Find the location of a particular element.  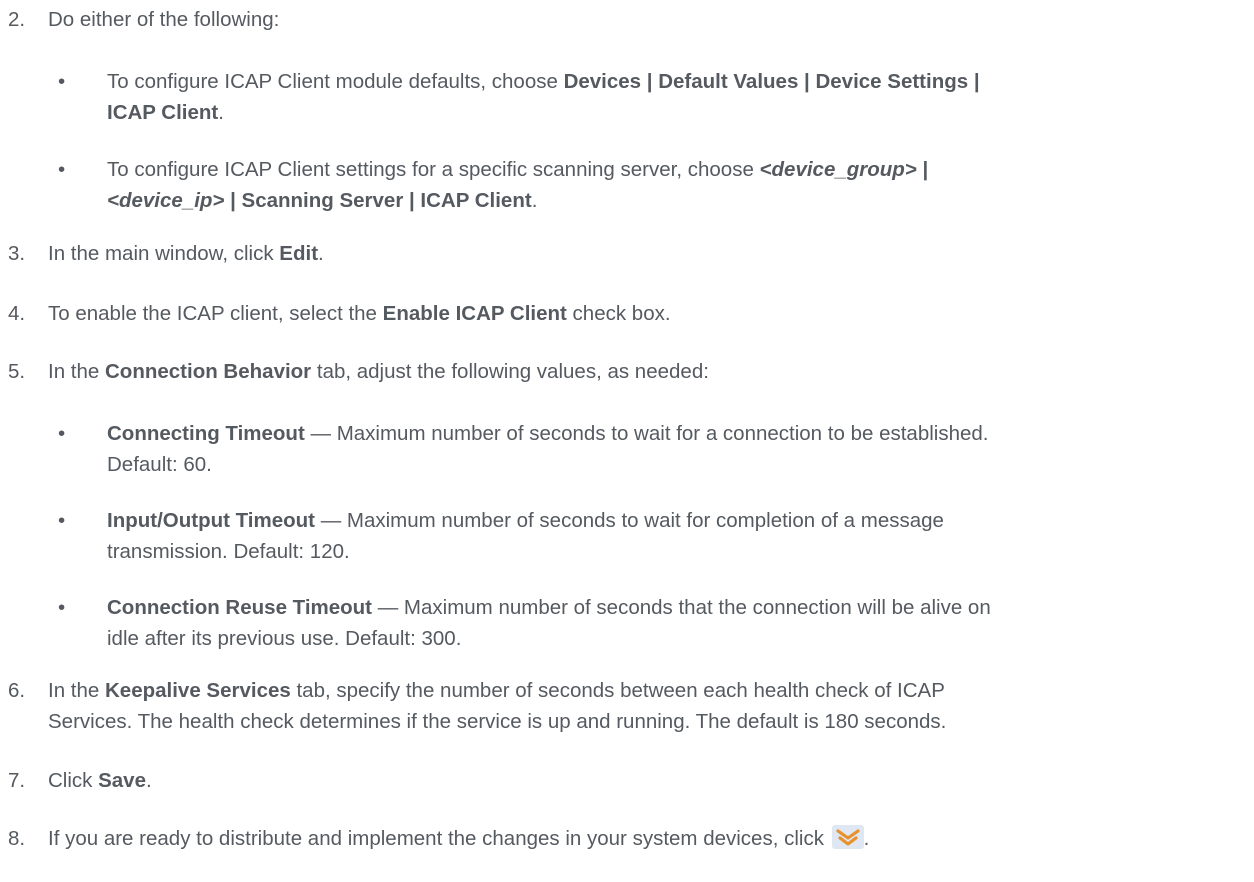

step-number: 5. is located at coordinates (17, 371).